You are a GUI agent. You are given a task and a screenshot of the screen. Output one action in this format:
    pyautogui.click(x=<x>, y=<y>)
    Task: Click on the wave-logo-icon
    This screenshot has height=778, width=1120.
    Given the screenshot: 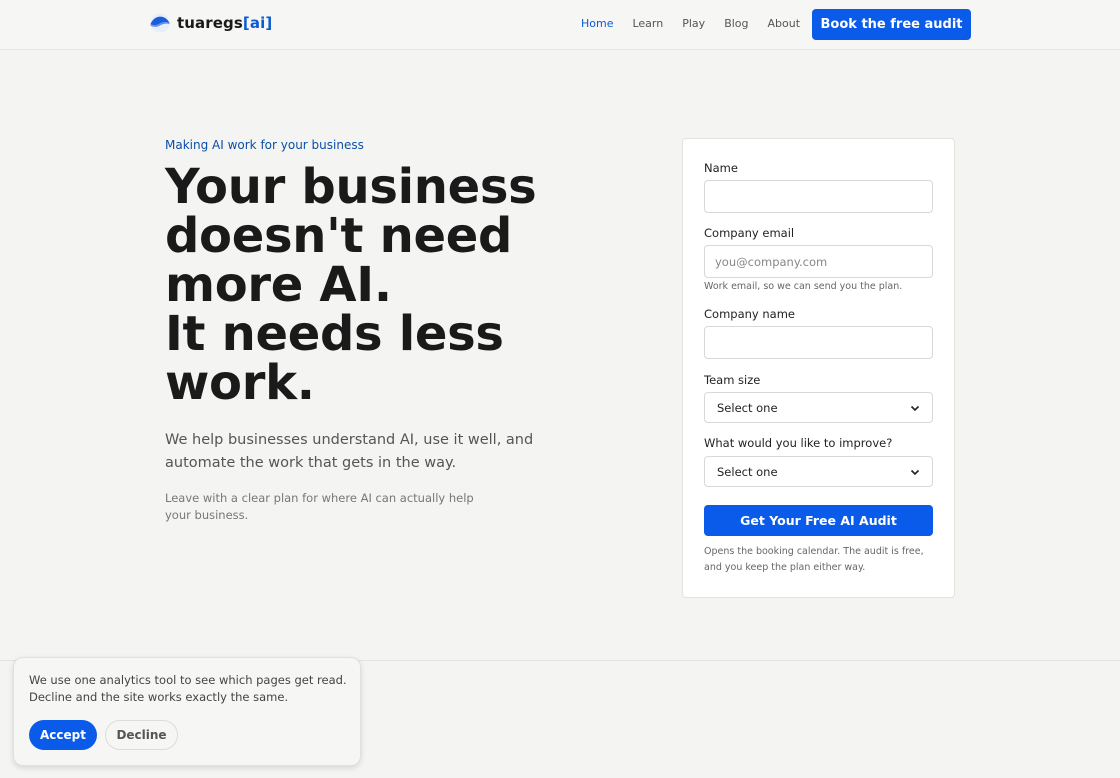 What is the action you would take?
    pyautogui.click(x=160, y=23)
    